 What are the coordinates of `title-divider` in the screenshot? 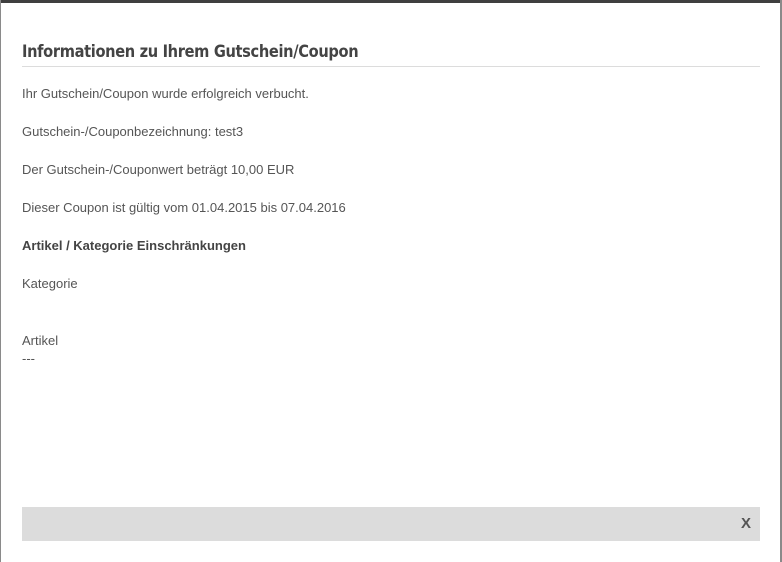 It's located at (391, 66).